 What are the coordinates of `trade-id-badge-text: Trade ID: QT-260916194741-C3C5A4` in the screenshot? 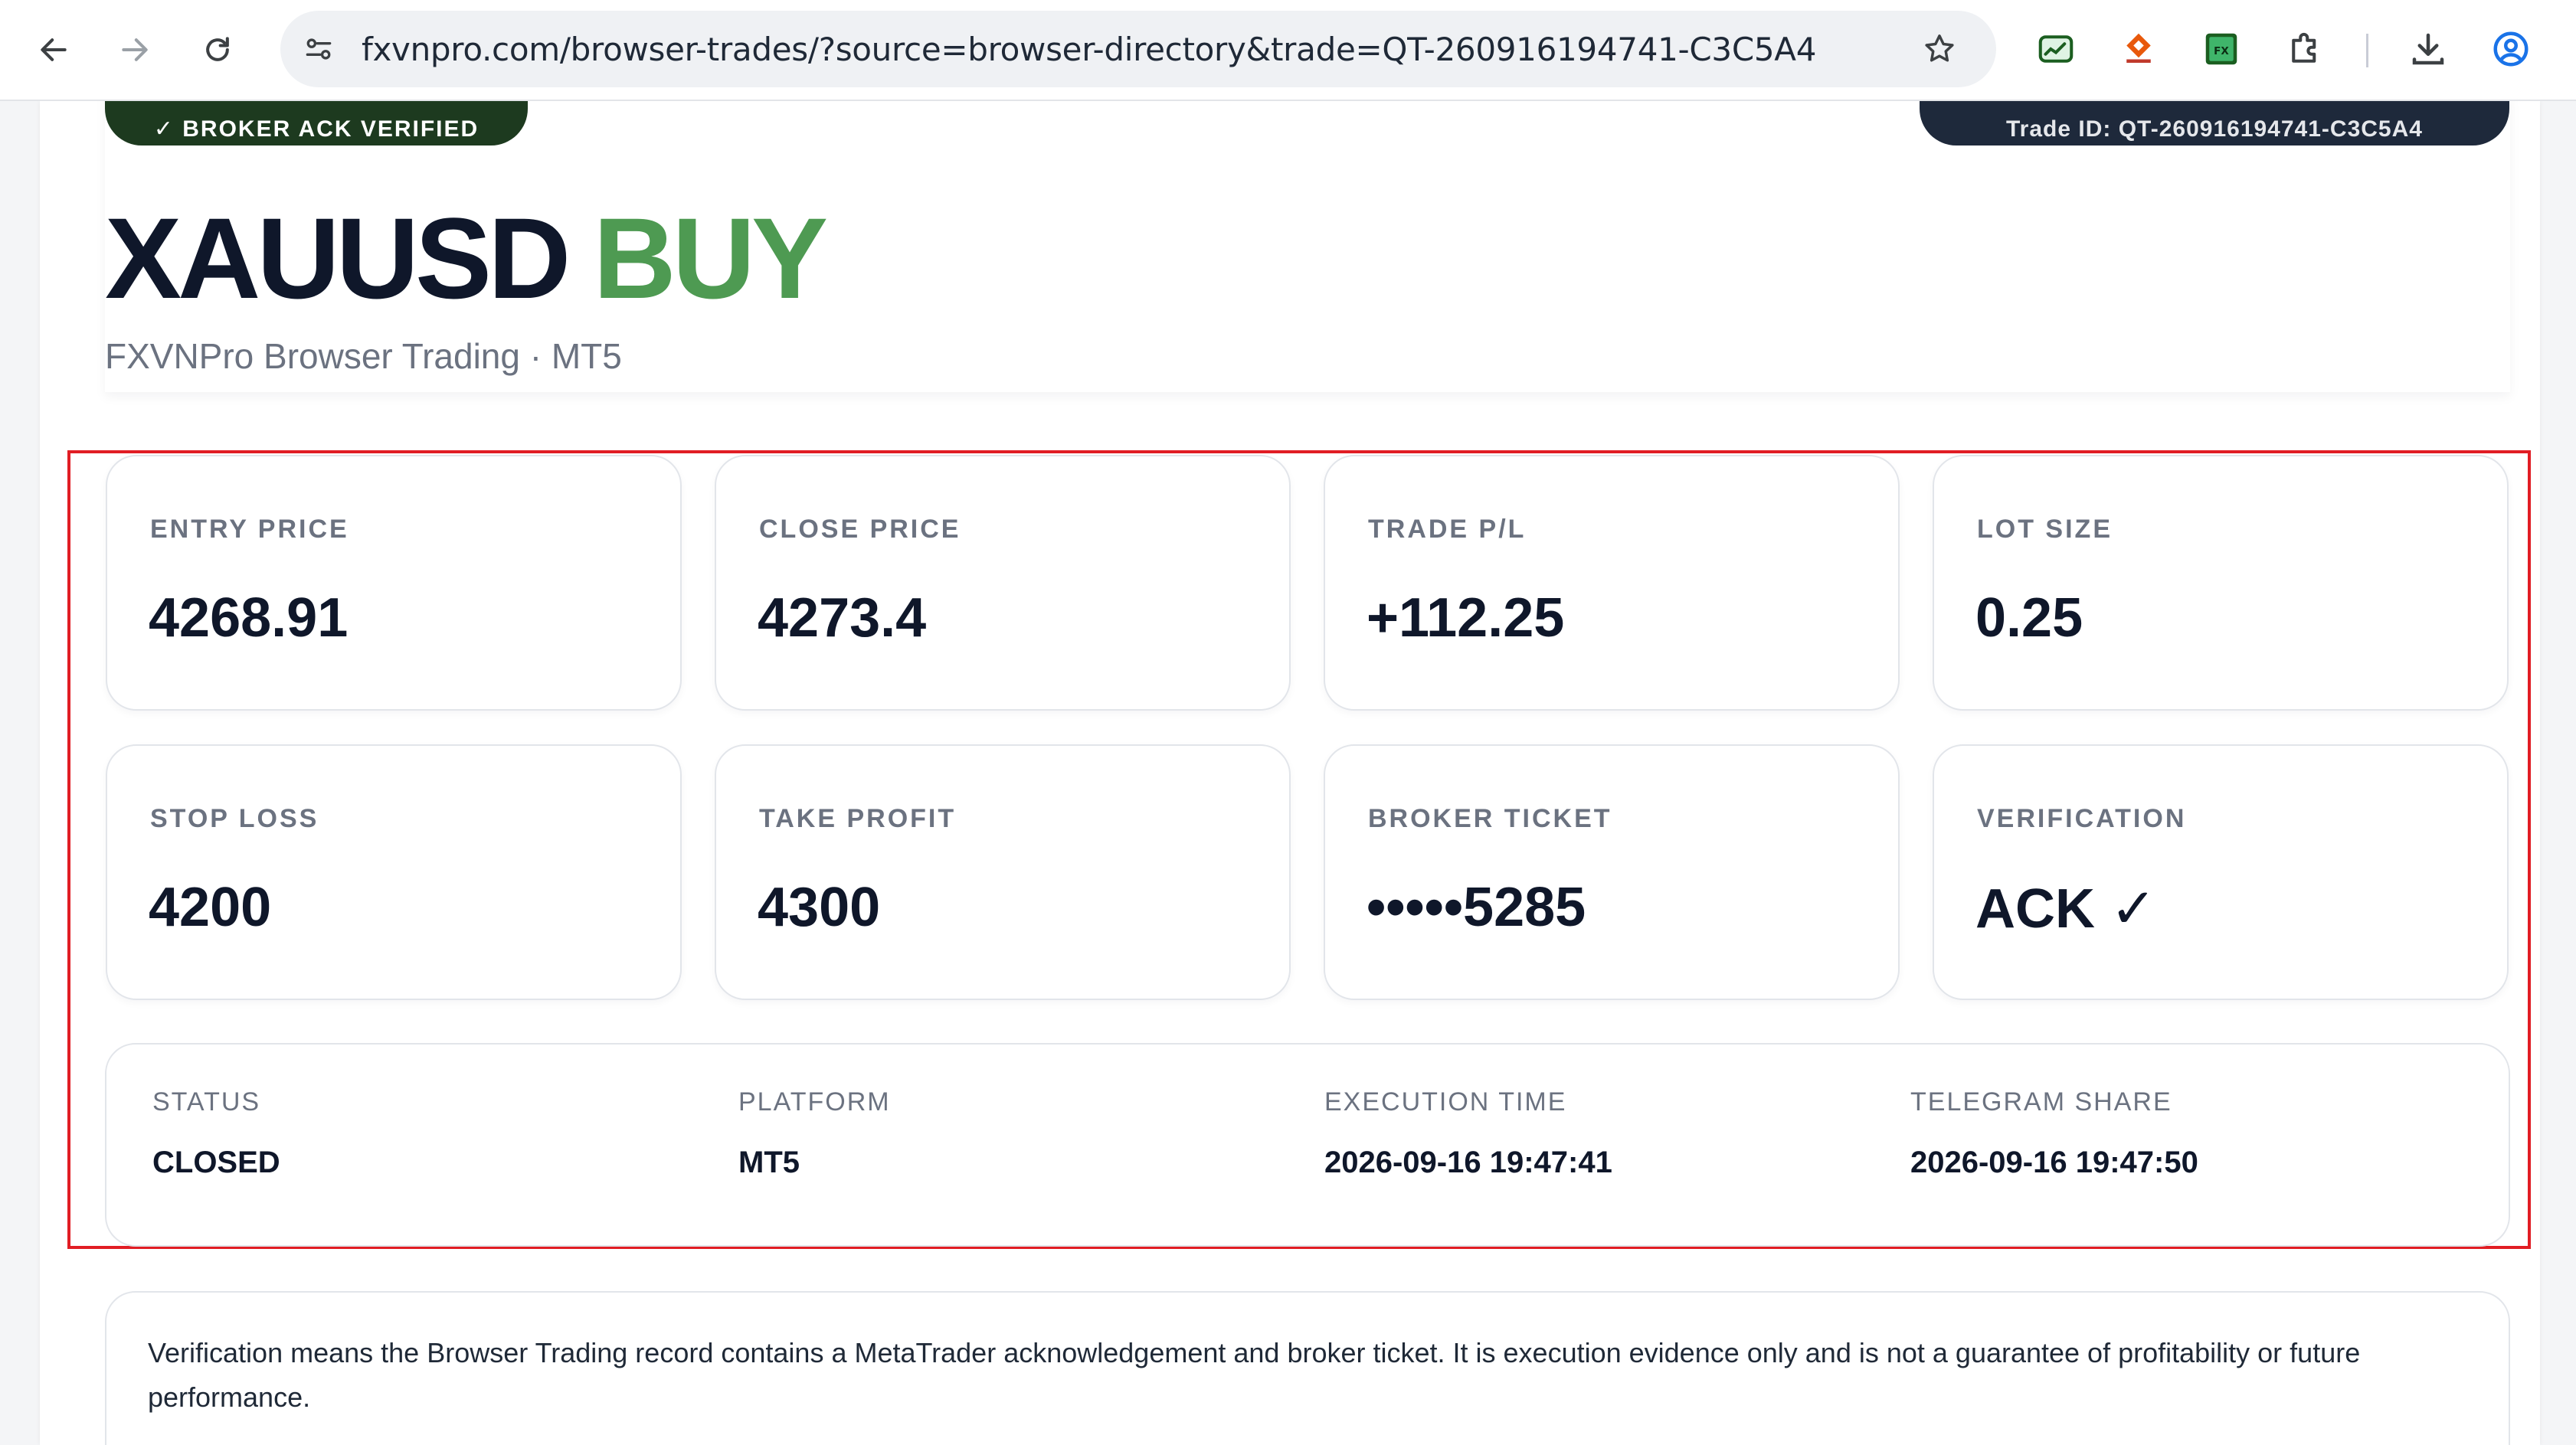 It's located at (2214, 129).